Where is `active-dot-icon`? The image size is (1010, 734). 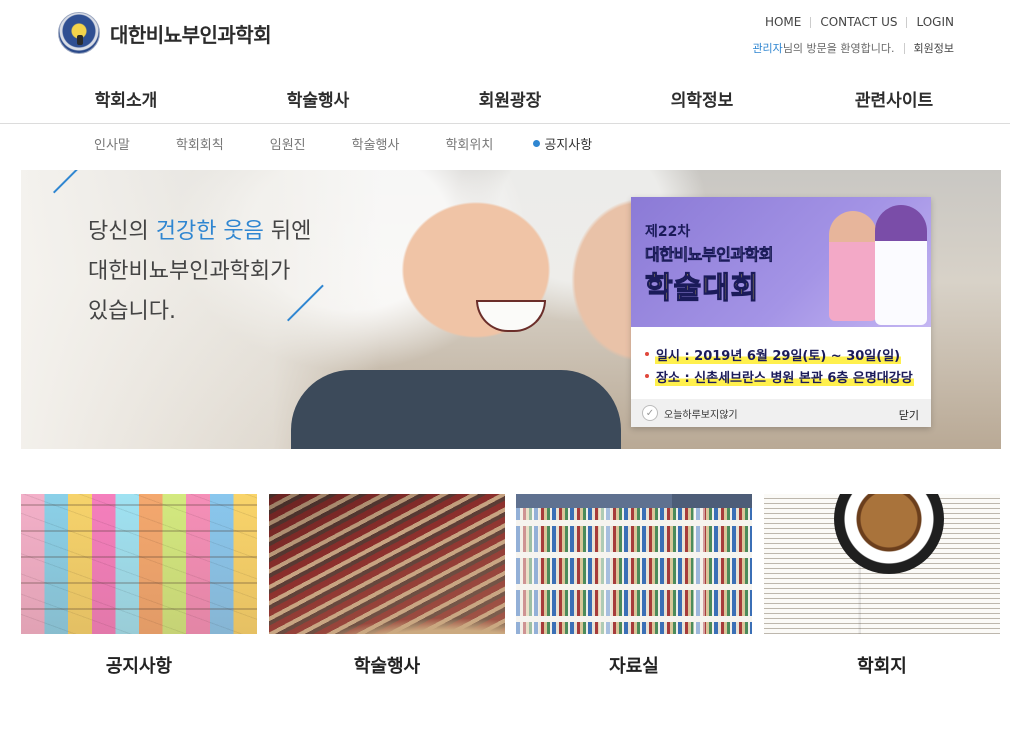
active-dot-icon is located at coordinates (537, 143).